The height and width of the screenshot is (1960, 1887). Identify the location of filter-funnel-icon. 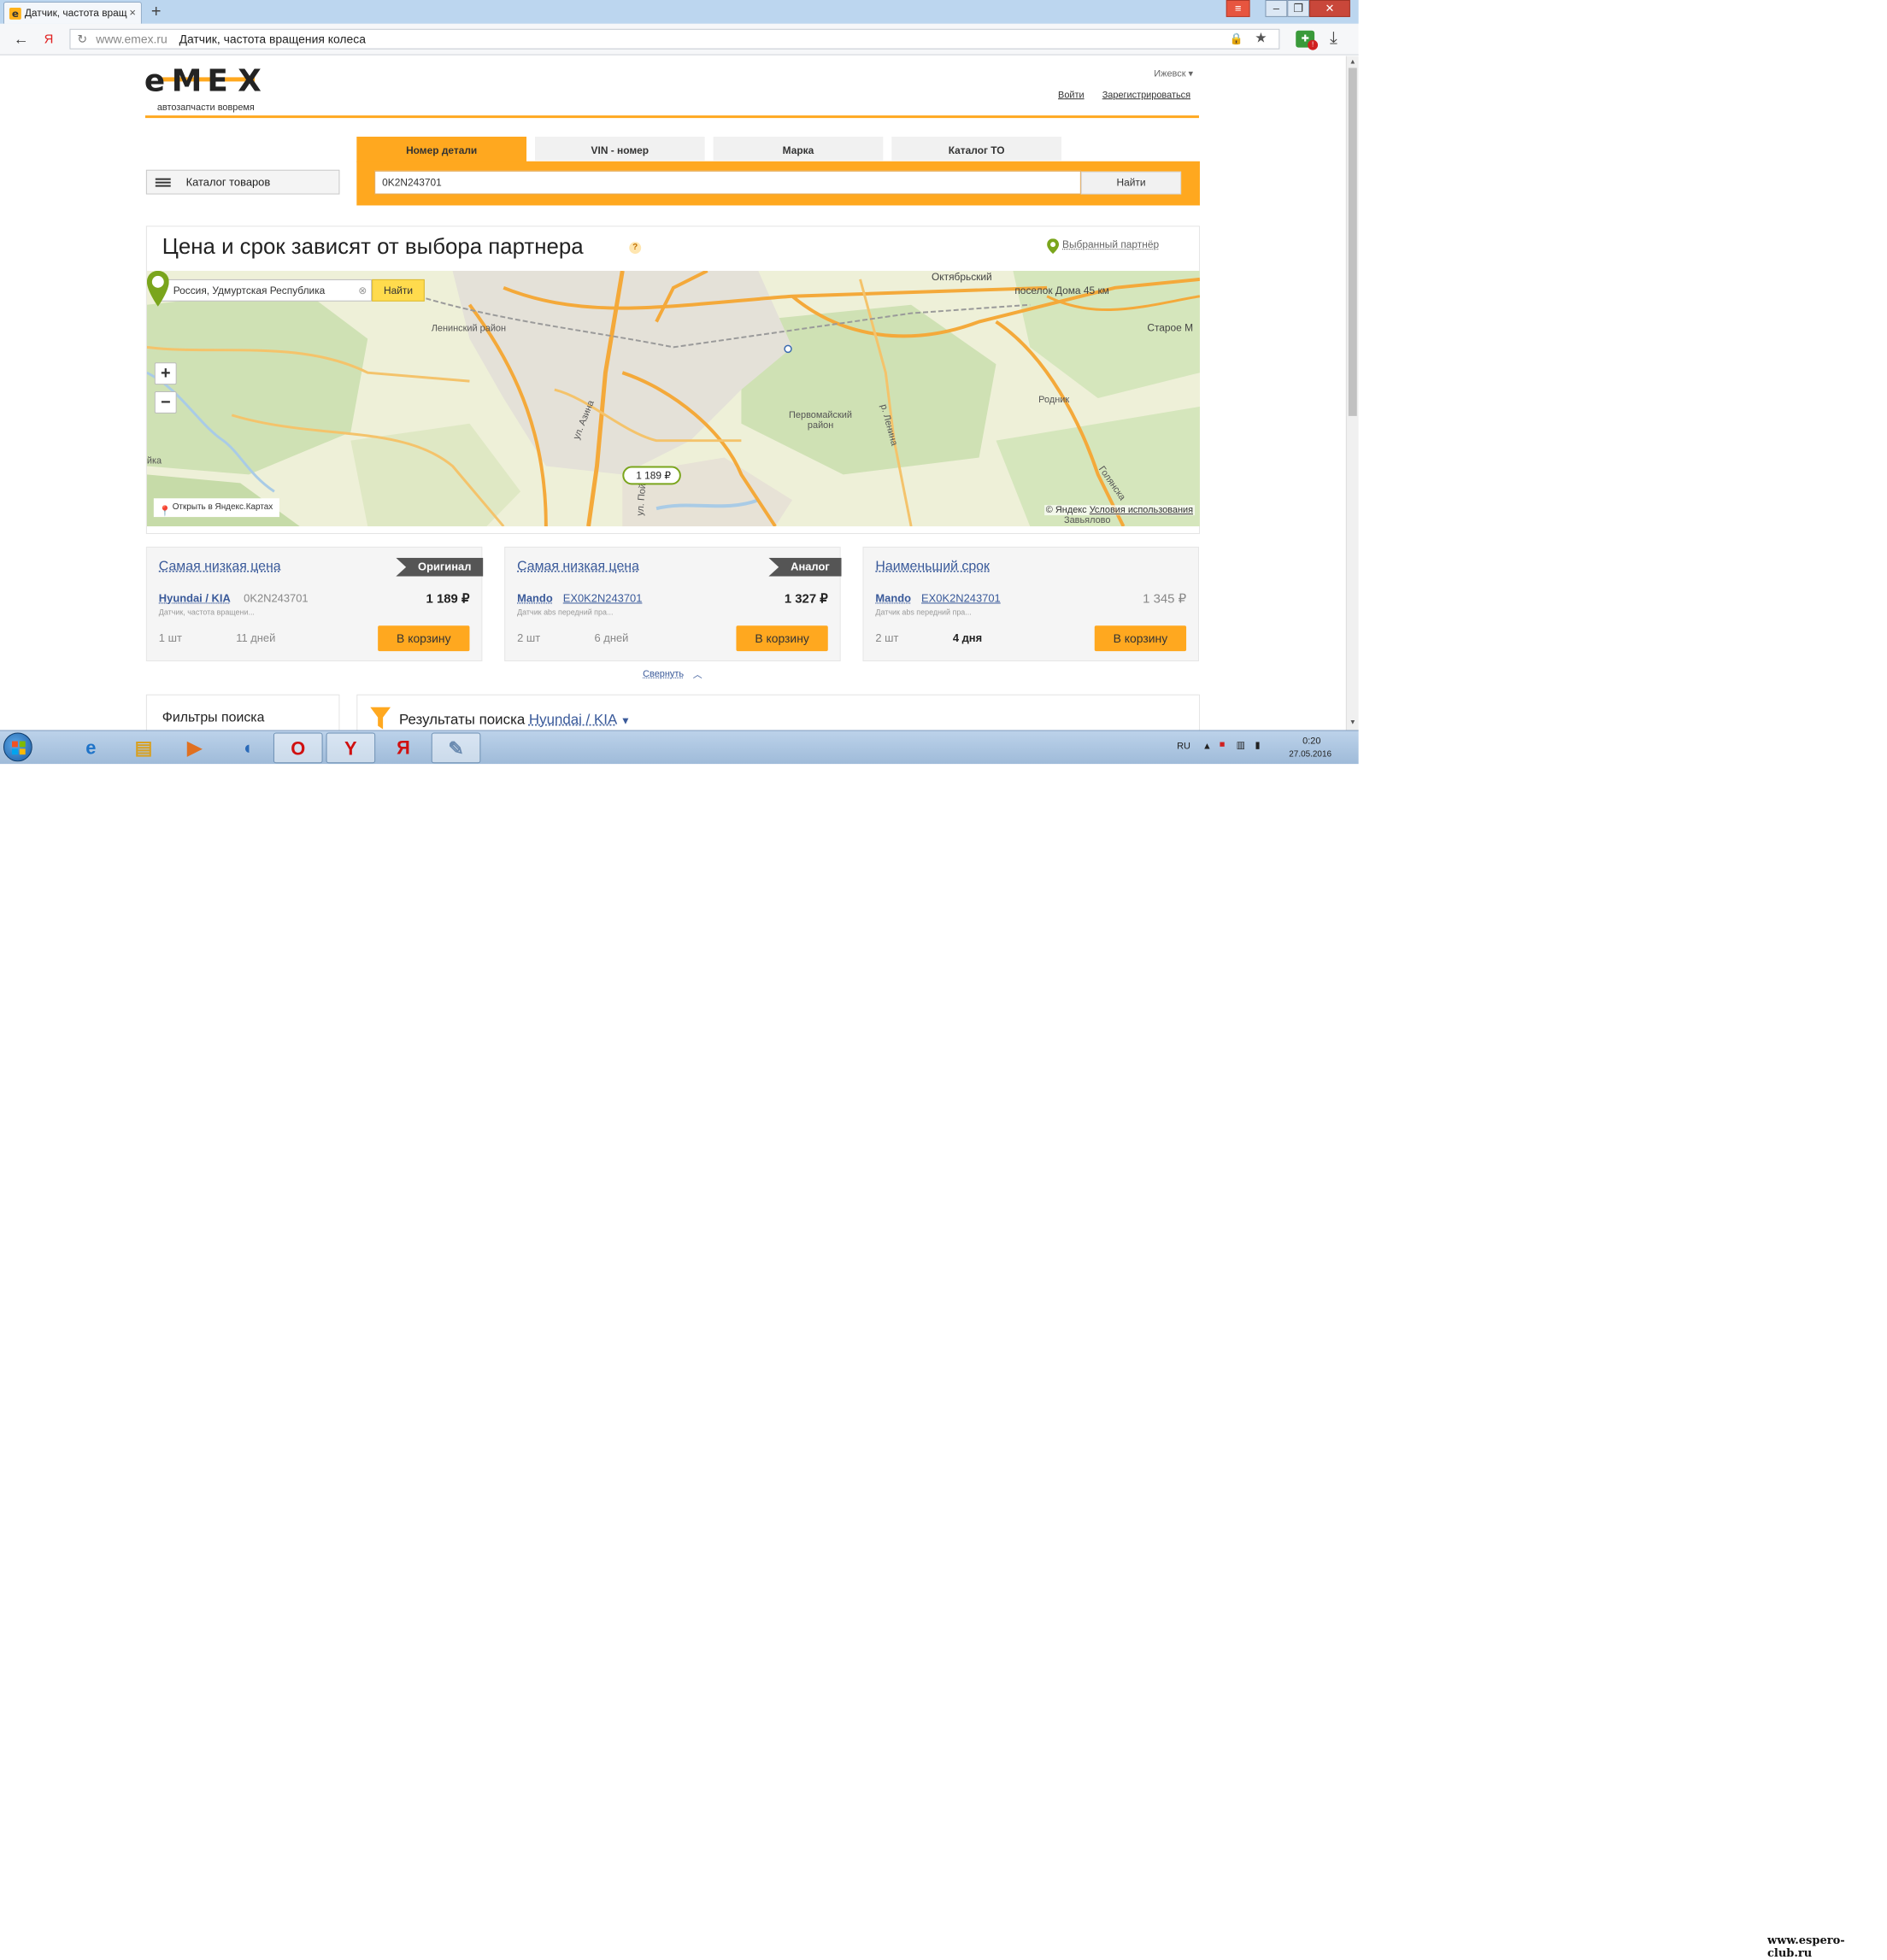
(380, 718).